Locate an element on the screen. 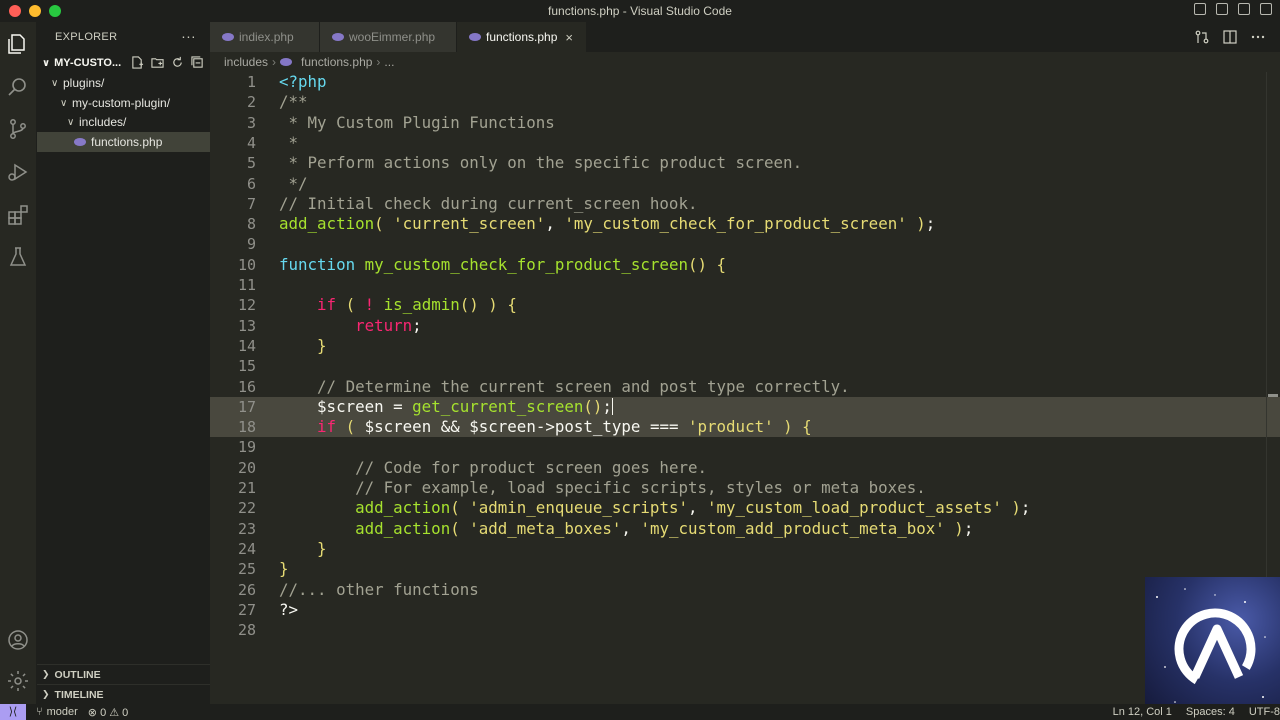  tree-item-label: includes/ is located at coordinates (103, 122).